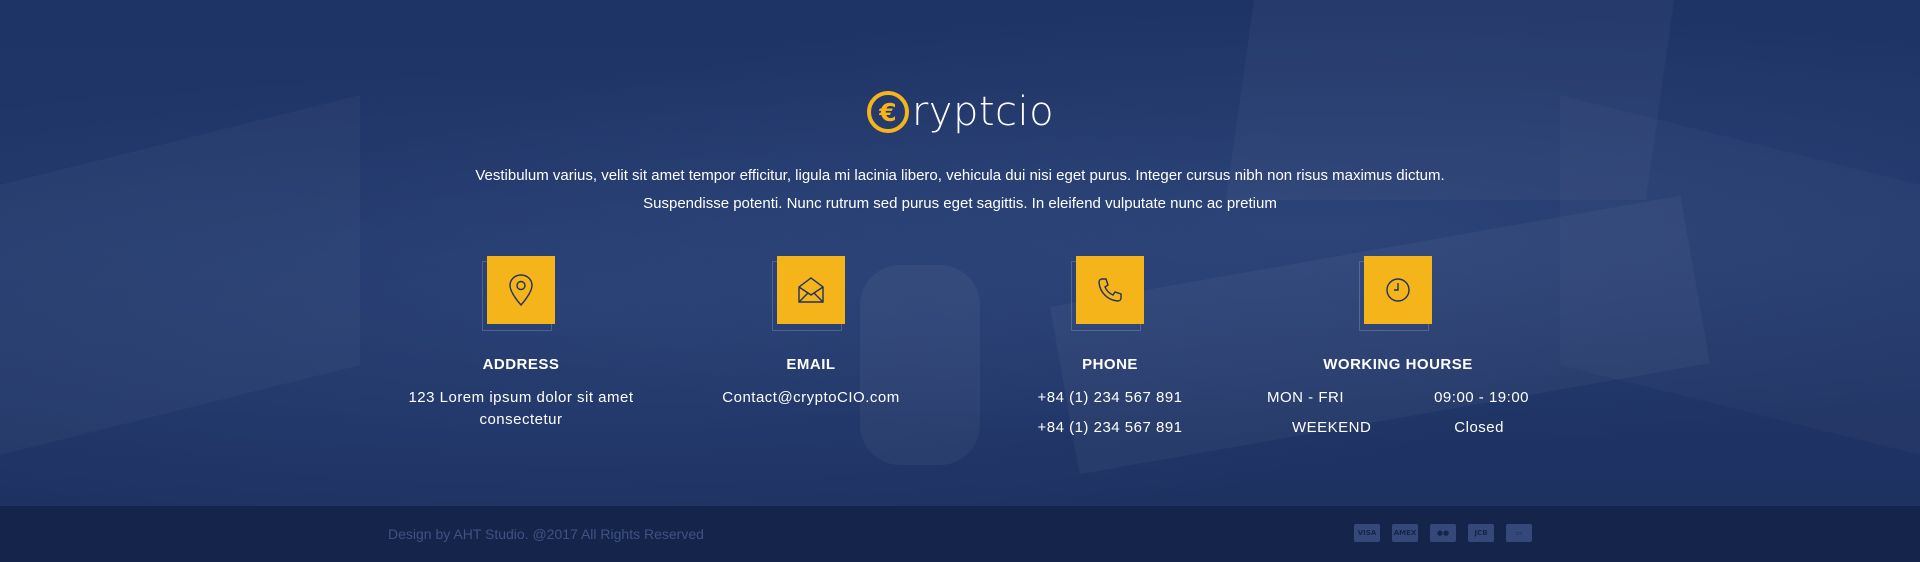  Describe the element at coordinates (1398, 398) in the screenshot. I see `hours-row: MON - FRI 09:00 - 19:00` at that location.